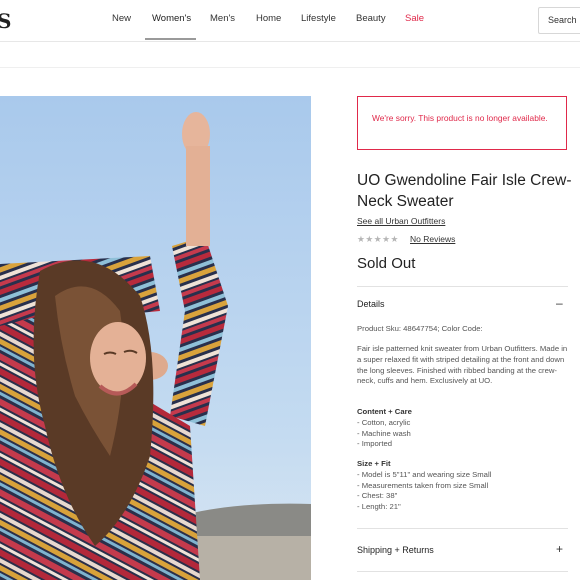 Image resolution: width=580 pixels, height=580 pixels. What do you see at coordinates (371, 18) in the screenshot?
I see `nav-item-beauty: Beauty` at bounding box center [371, 18].